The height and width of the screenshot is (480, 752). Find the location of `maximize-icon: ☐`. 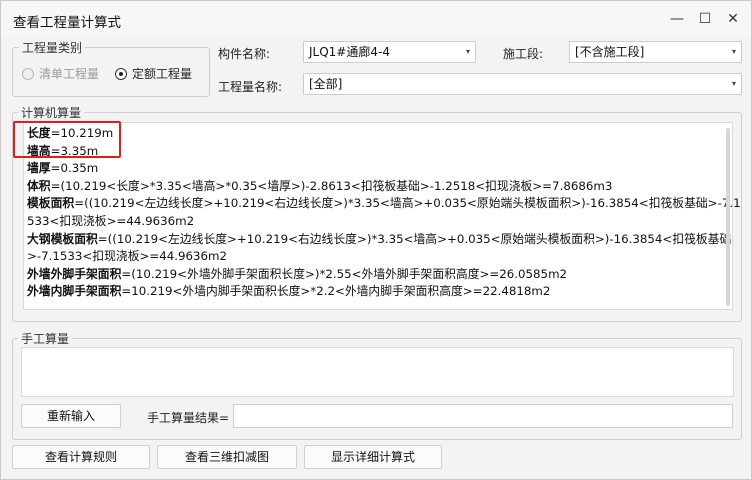

maximize-icon: ☐ is located at coordinates (705, 19).